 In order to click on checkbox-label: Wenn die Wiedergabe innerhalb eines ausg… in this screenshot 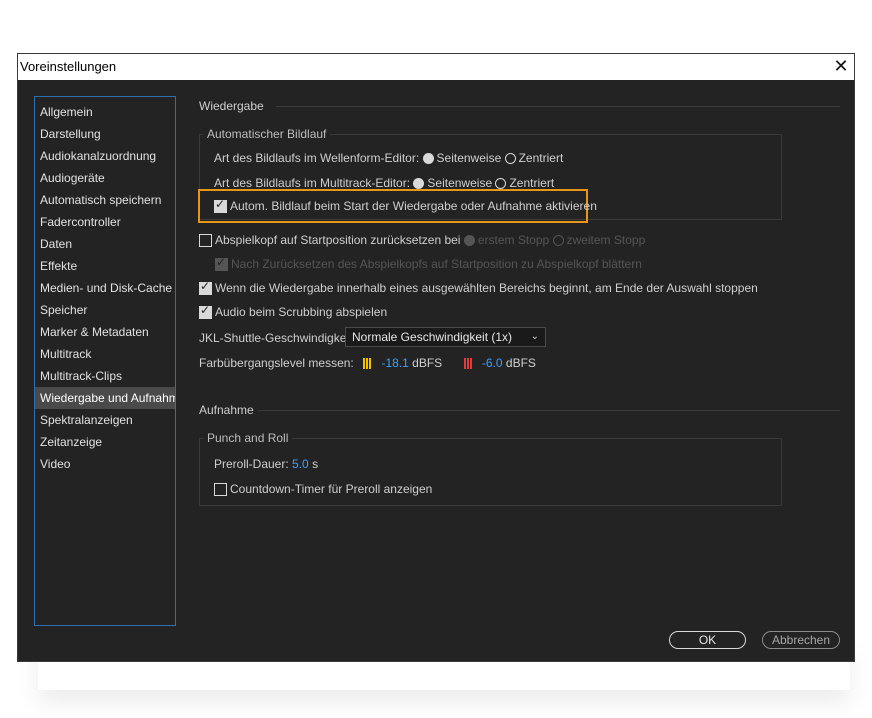, I will do `click(486, 288)`.